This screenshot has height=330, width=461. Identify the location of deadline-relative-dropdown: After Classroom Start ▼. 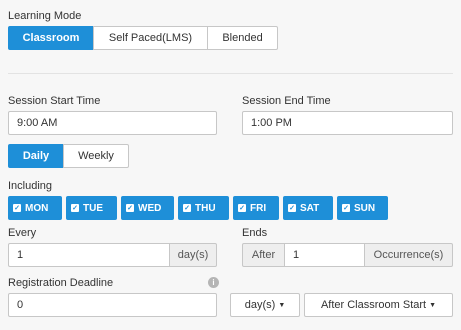
(378, 305).